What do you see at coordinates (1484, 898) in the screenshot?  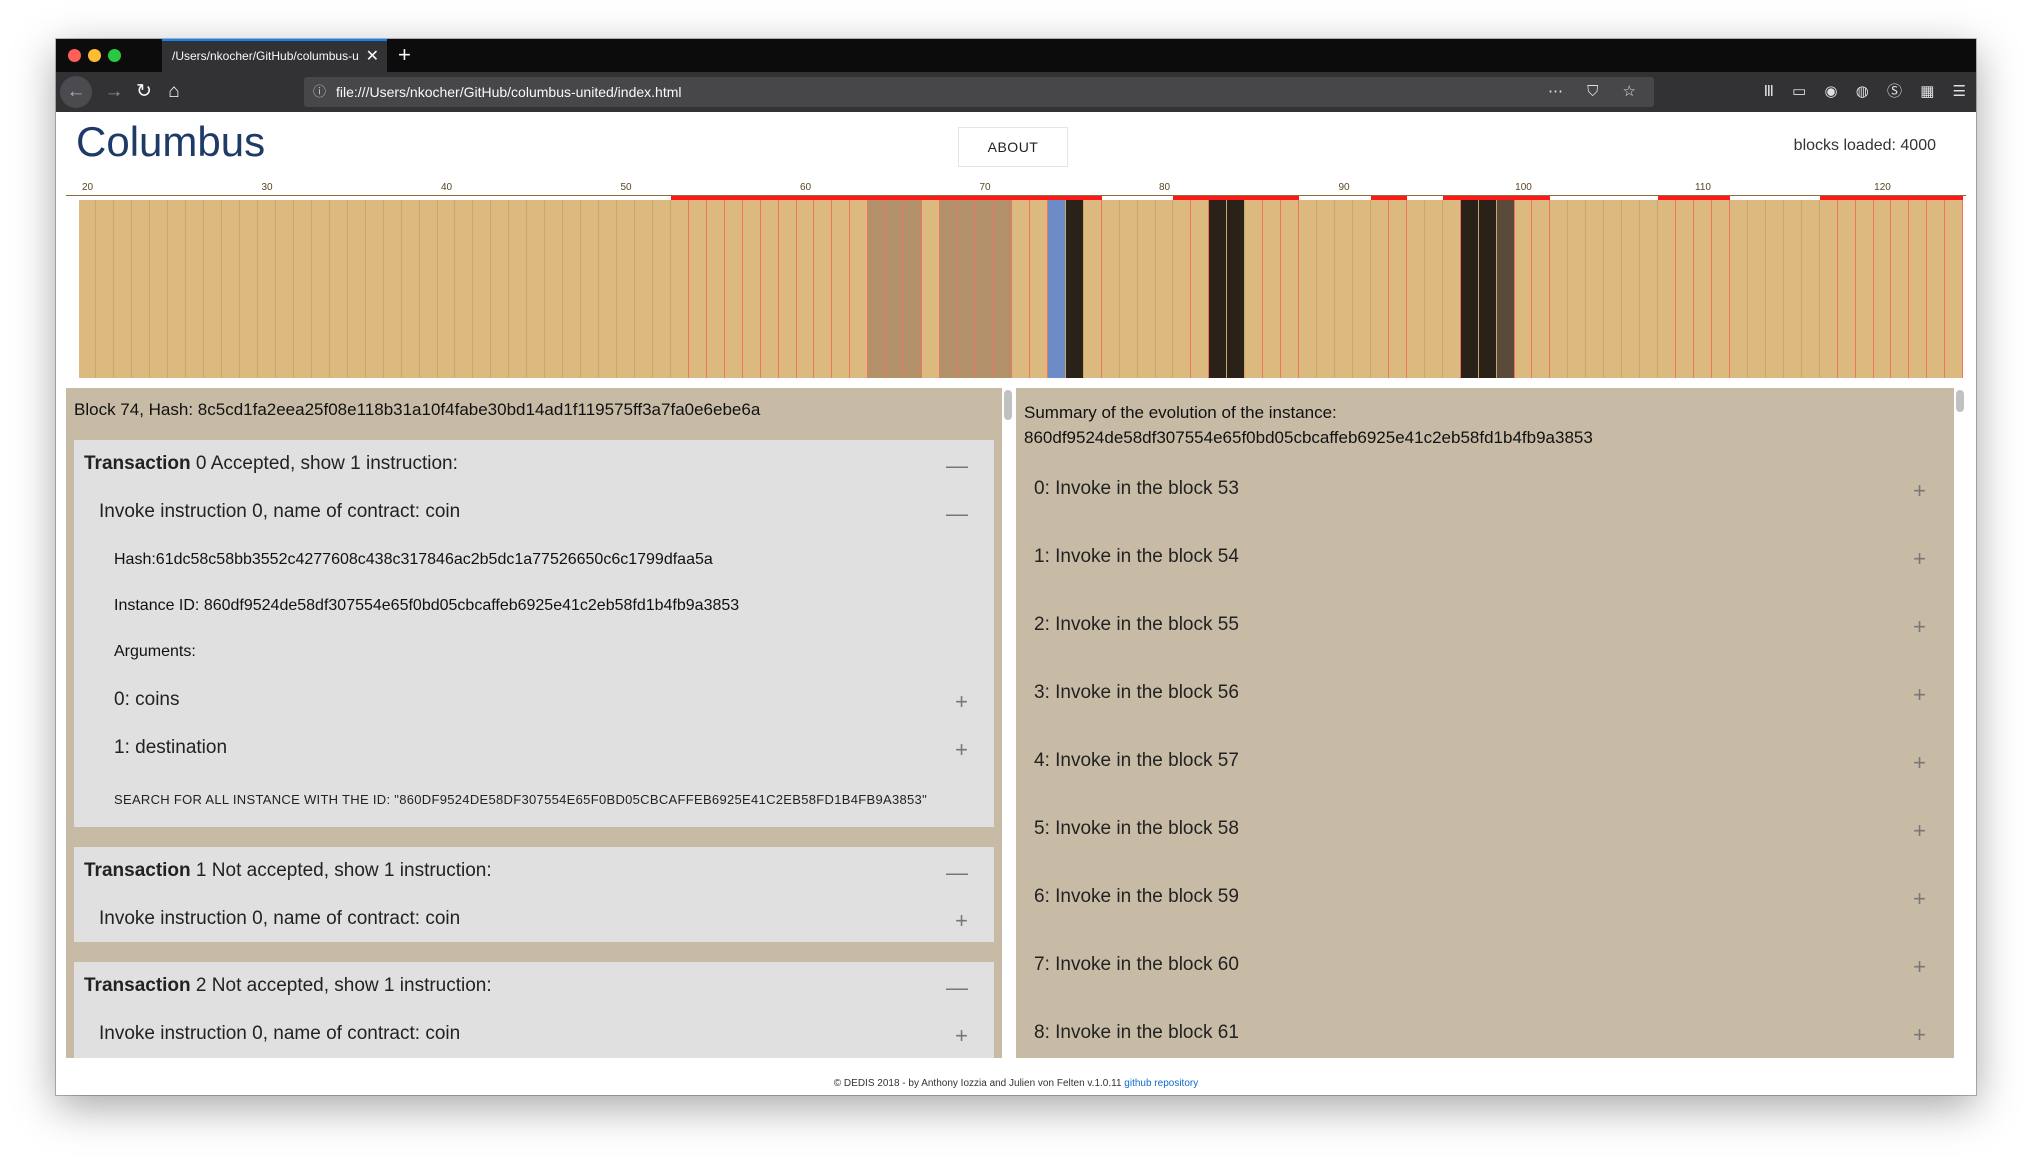 I see `evolution-item: 6: Invoke in the block 59 +` at bounding box center [1484, 898].